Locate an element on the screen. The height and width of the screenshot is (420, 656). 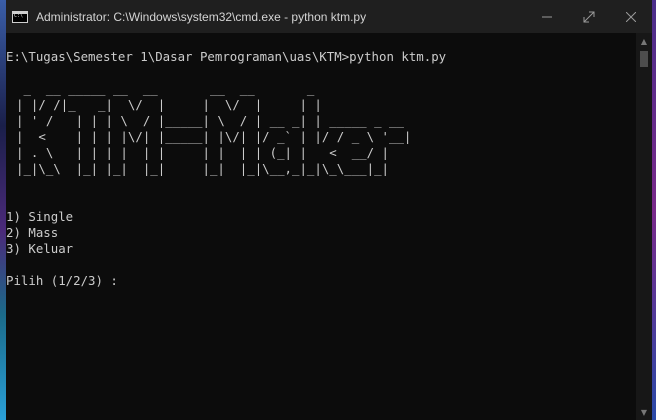
cmd-icon is located at coordinates (20, 16).